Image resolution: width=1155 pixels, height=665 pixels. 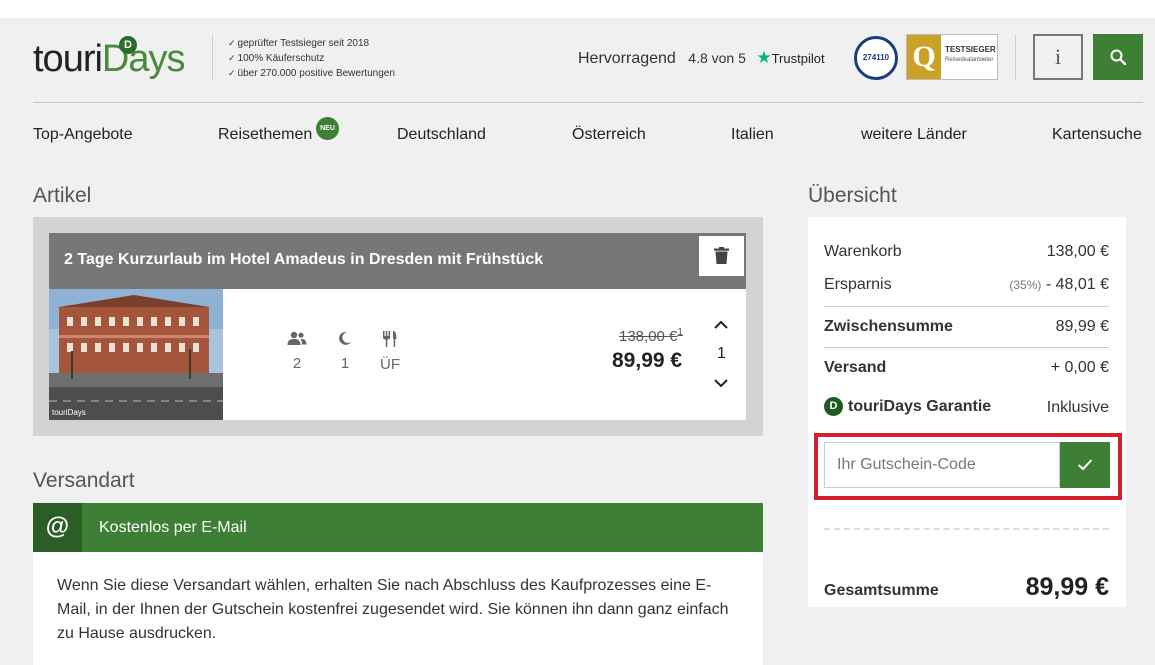 What do you see at coordinates (390, 352) in the screenshot?
I see `board-feature: ÜF` at bounding box center [390, 352].